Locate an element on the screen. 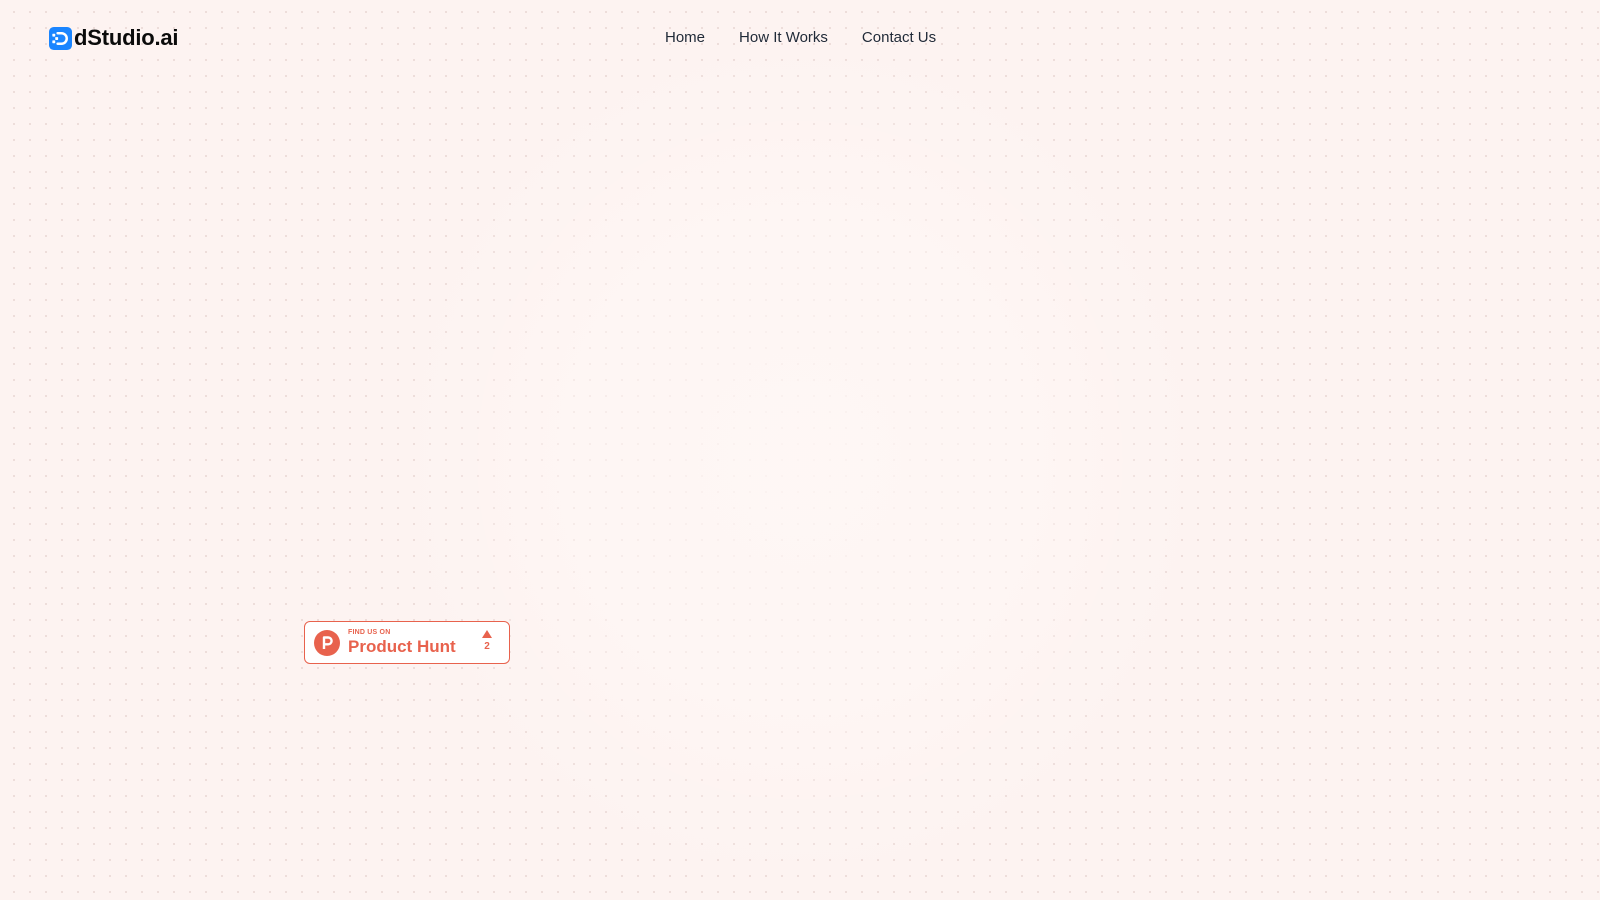  dstudio-logo-icon is located at coordinates (60, 38).